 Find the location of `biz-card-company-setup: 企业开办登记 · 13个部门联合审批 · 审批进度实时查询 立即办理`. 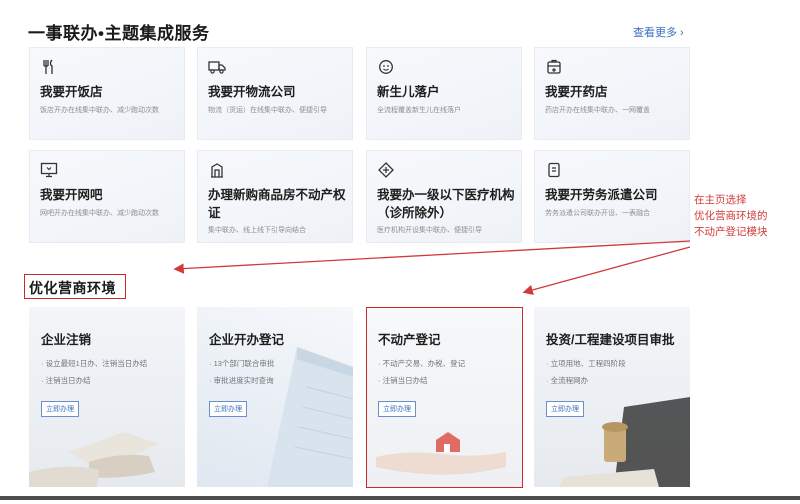

biz-card-company-setup: 企业开办登记 · 13个部门联合审批 · 审批进度实时查询 立即办理 is located at coordinates (275, 397).